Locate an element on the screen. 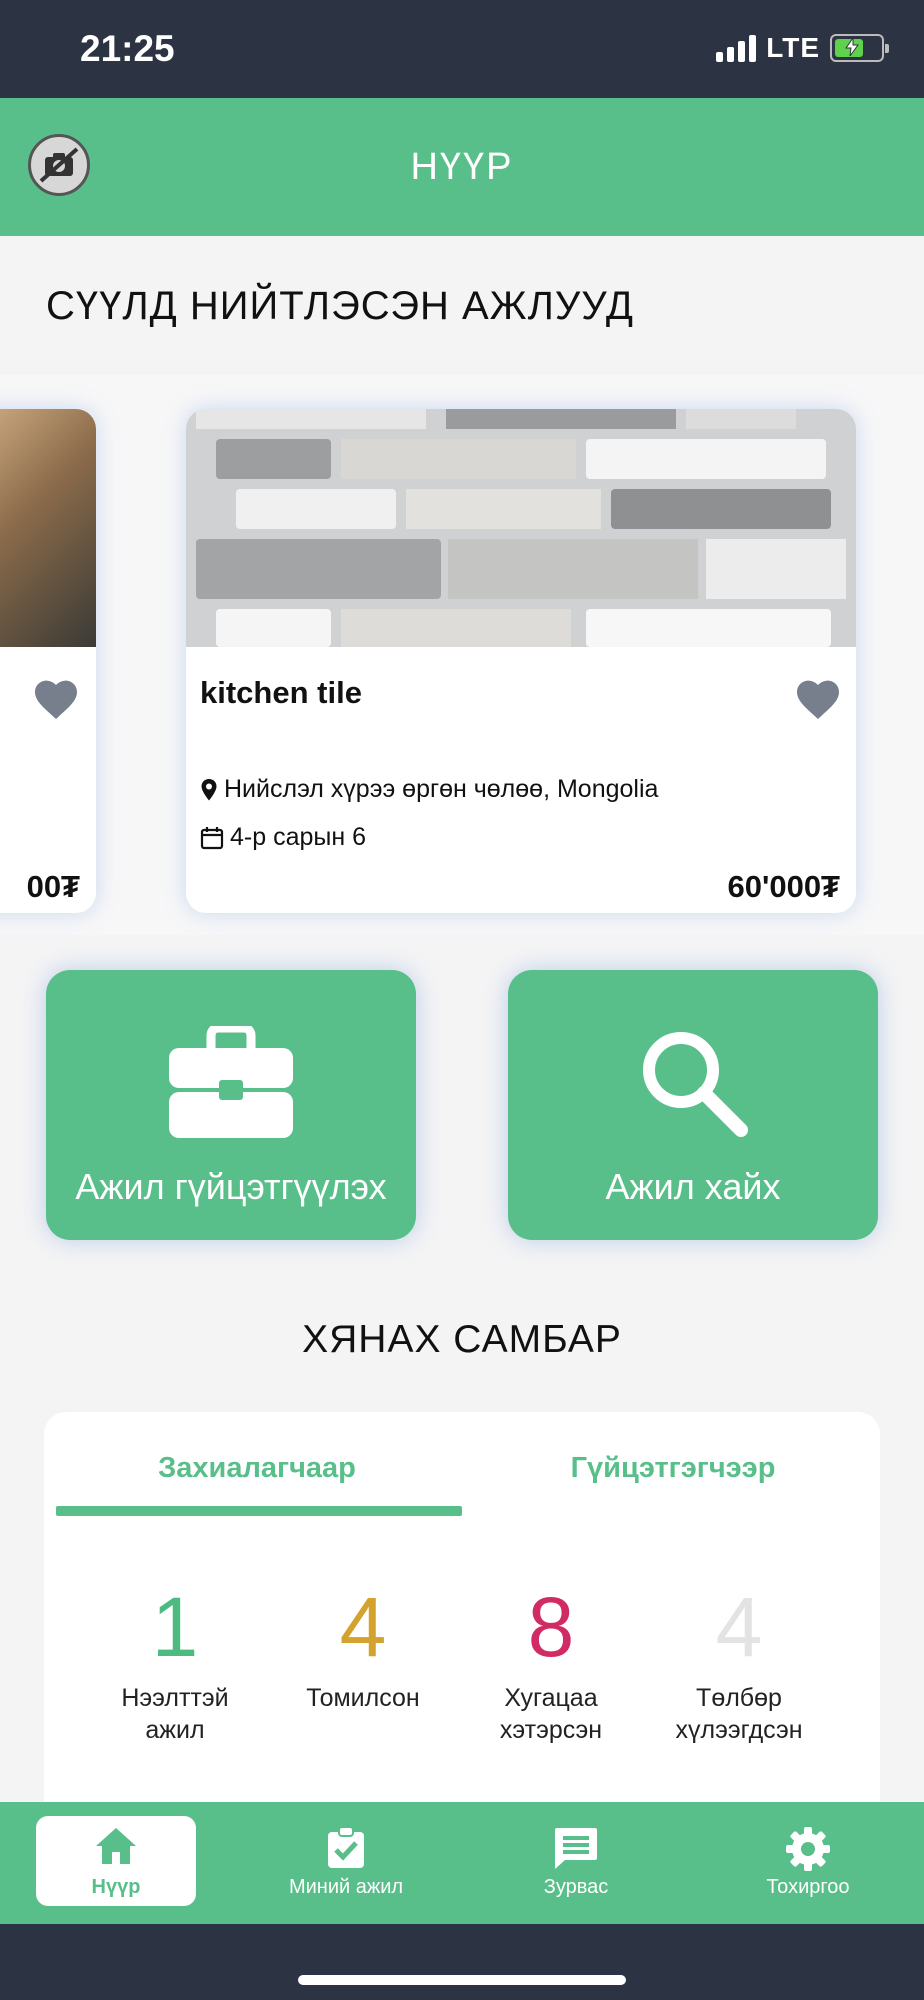 The image size is (924, 2000). stat-payment-pending: 4 Төлбөр хүлээгдсэн is located at coordinates (739, 1664).